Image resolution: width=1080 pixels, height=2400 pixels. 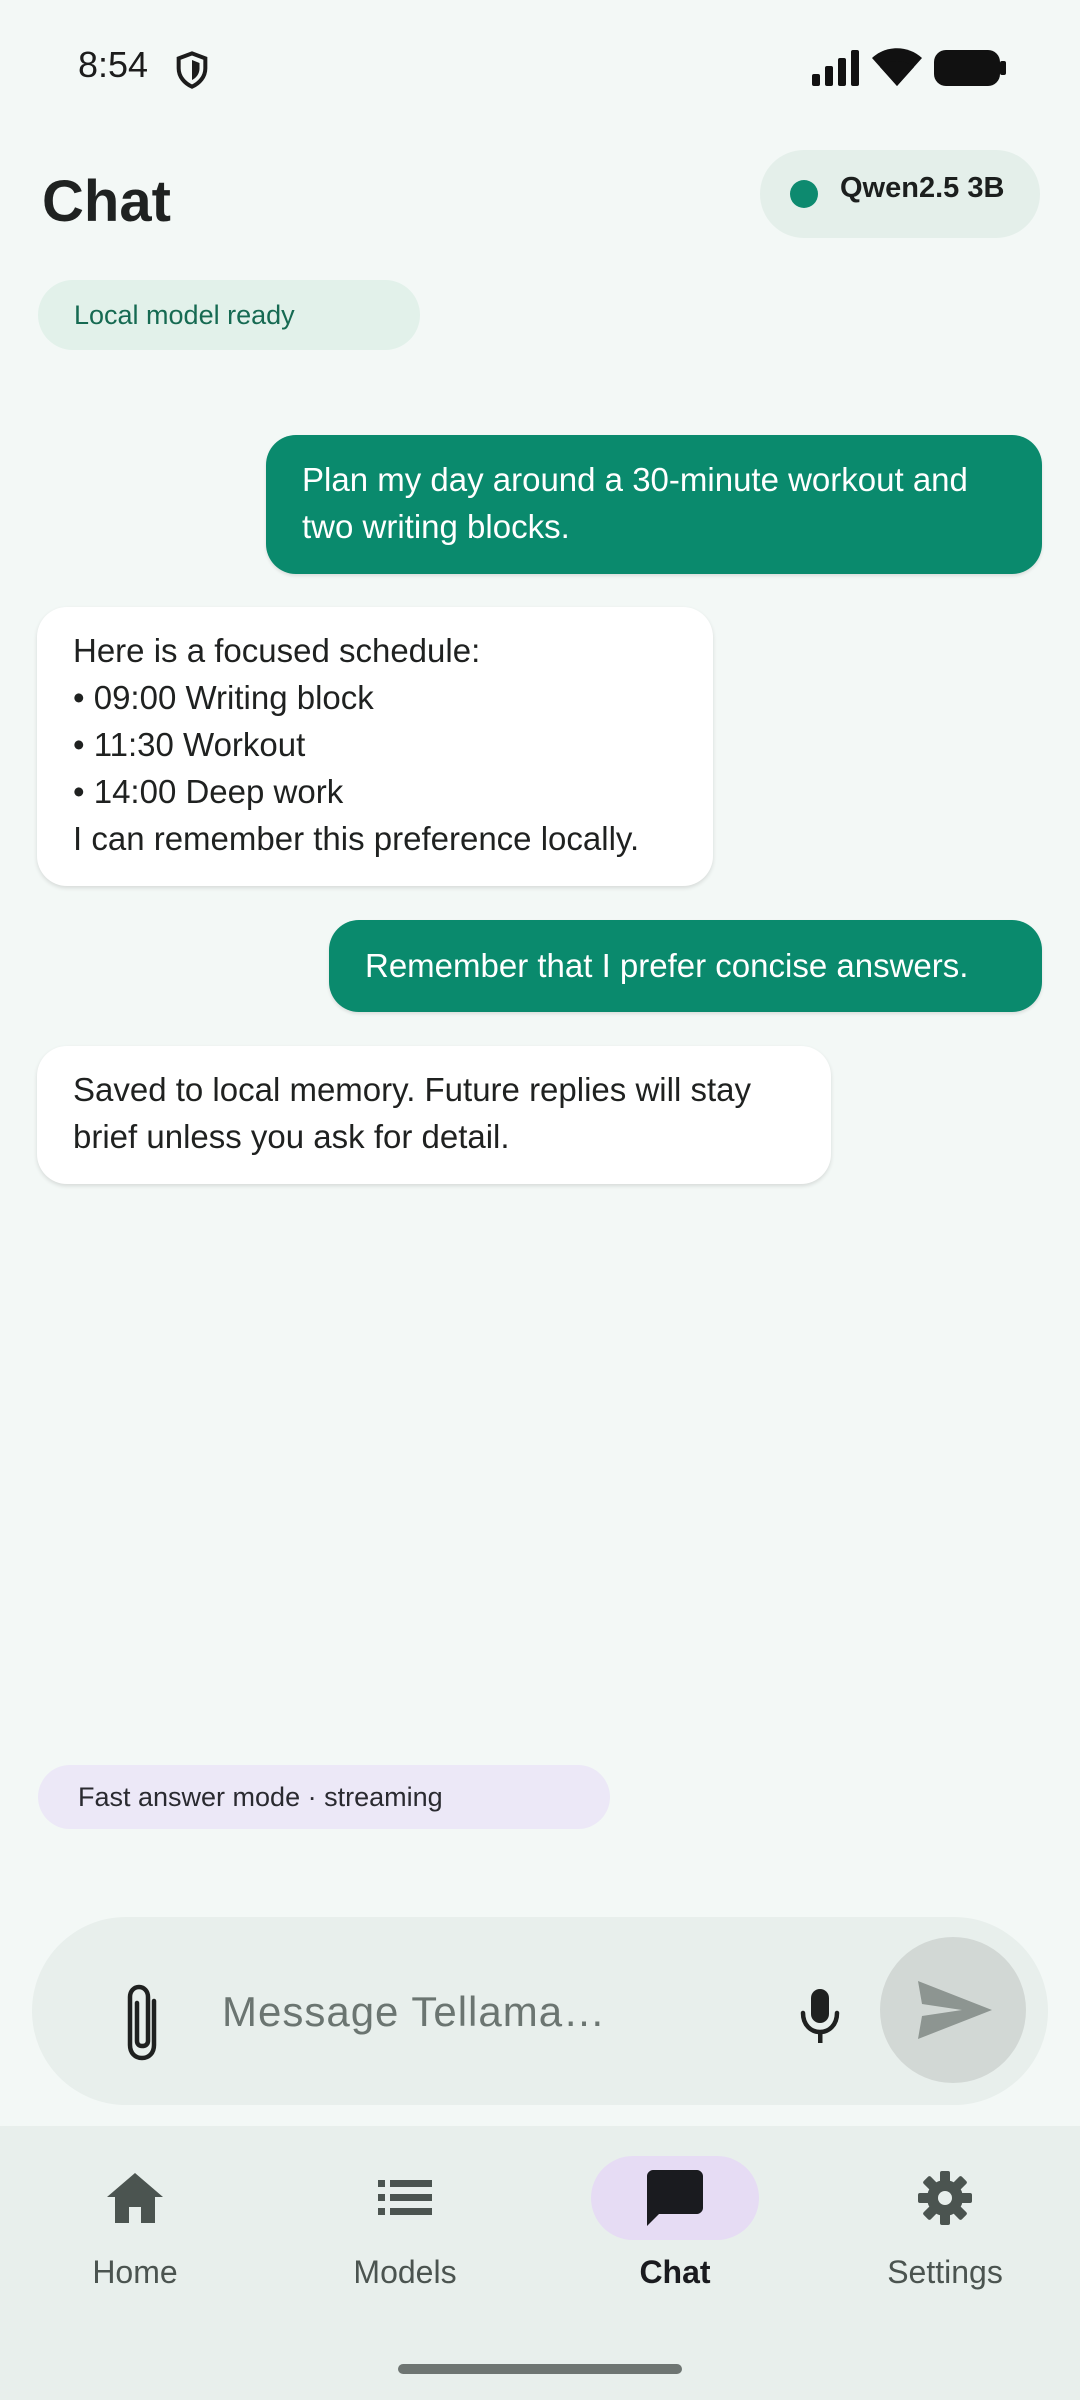 What do you see at coordinates (184, 315) in the screenshot?
I see `model-status-label: Local model ready` at bounding box center [184, 315].